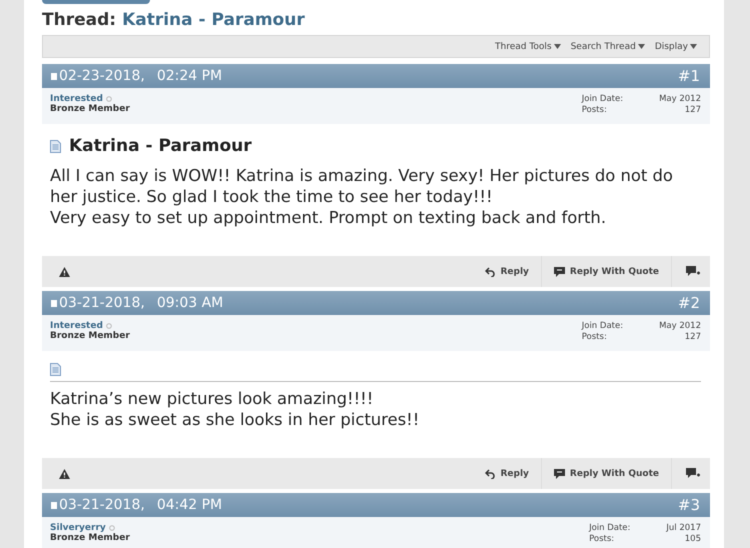 The image size is (750, 548). What do you see at coordinates (528, 47) in the screenshot?
I see `toolbar-menu: Thread Tools` at bounding box center [528, 47].